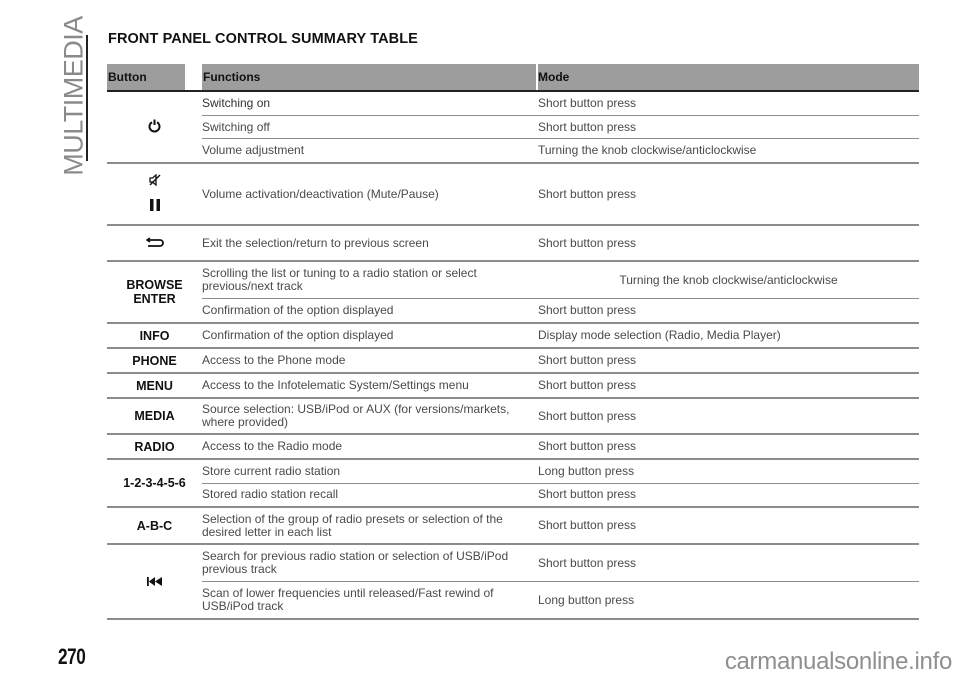  Describe the element at coordinates (838, 661) in the screenshot. I see `watermark: carmanualsonline.info` at that location.